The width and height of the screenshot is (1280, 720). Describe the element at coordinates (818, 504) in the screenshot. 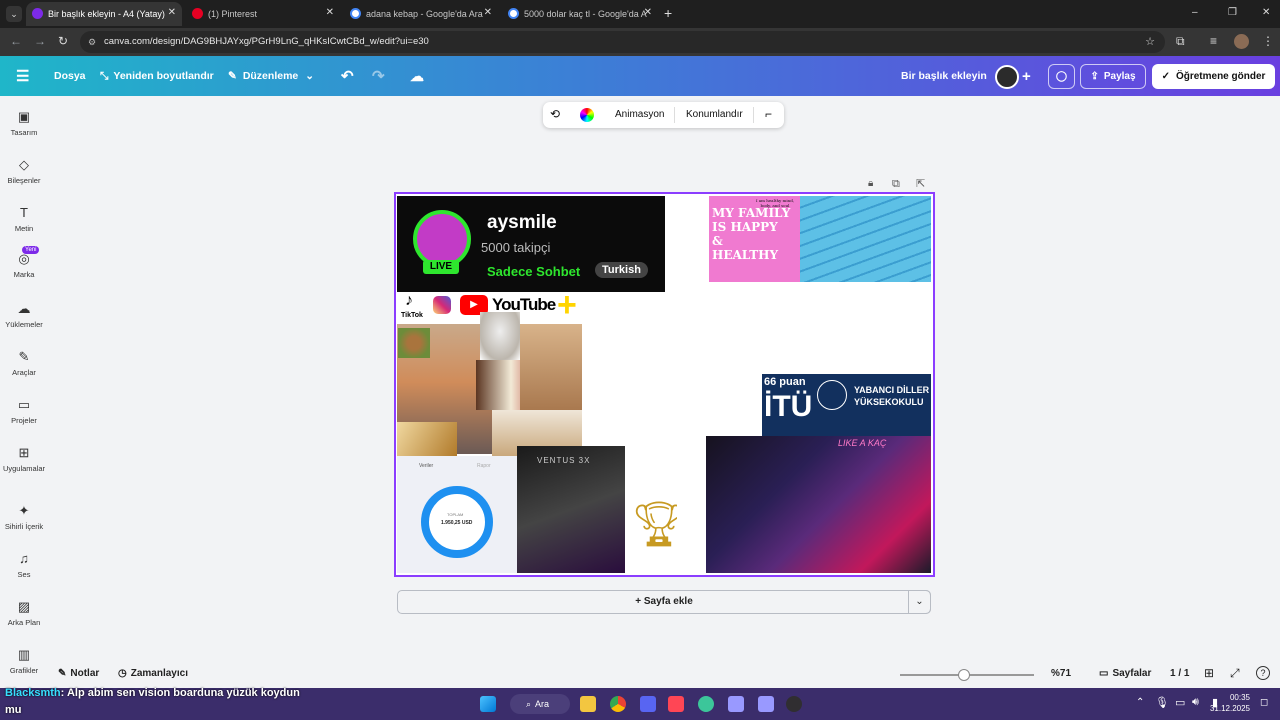

I see `concert-collage-photo: LIKE A KAÇ` at that location.